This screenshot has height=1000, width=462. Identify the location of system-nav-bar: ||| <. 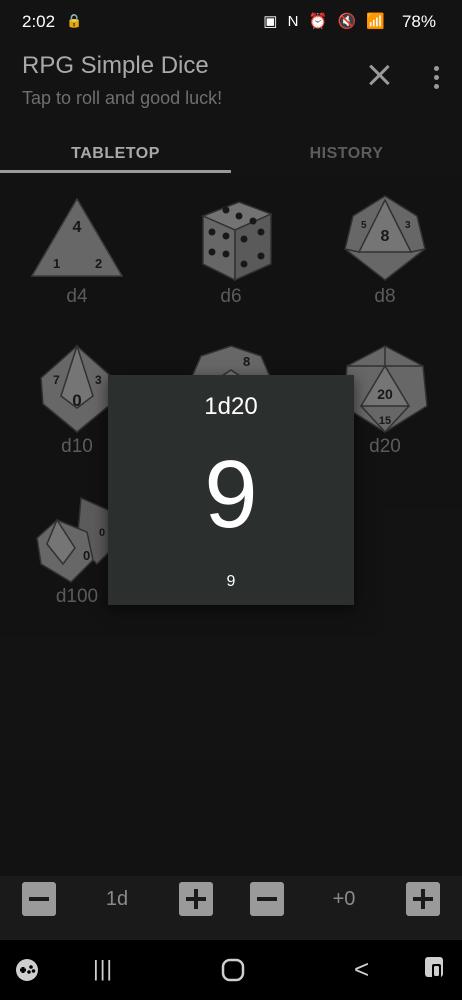
(231, 970).